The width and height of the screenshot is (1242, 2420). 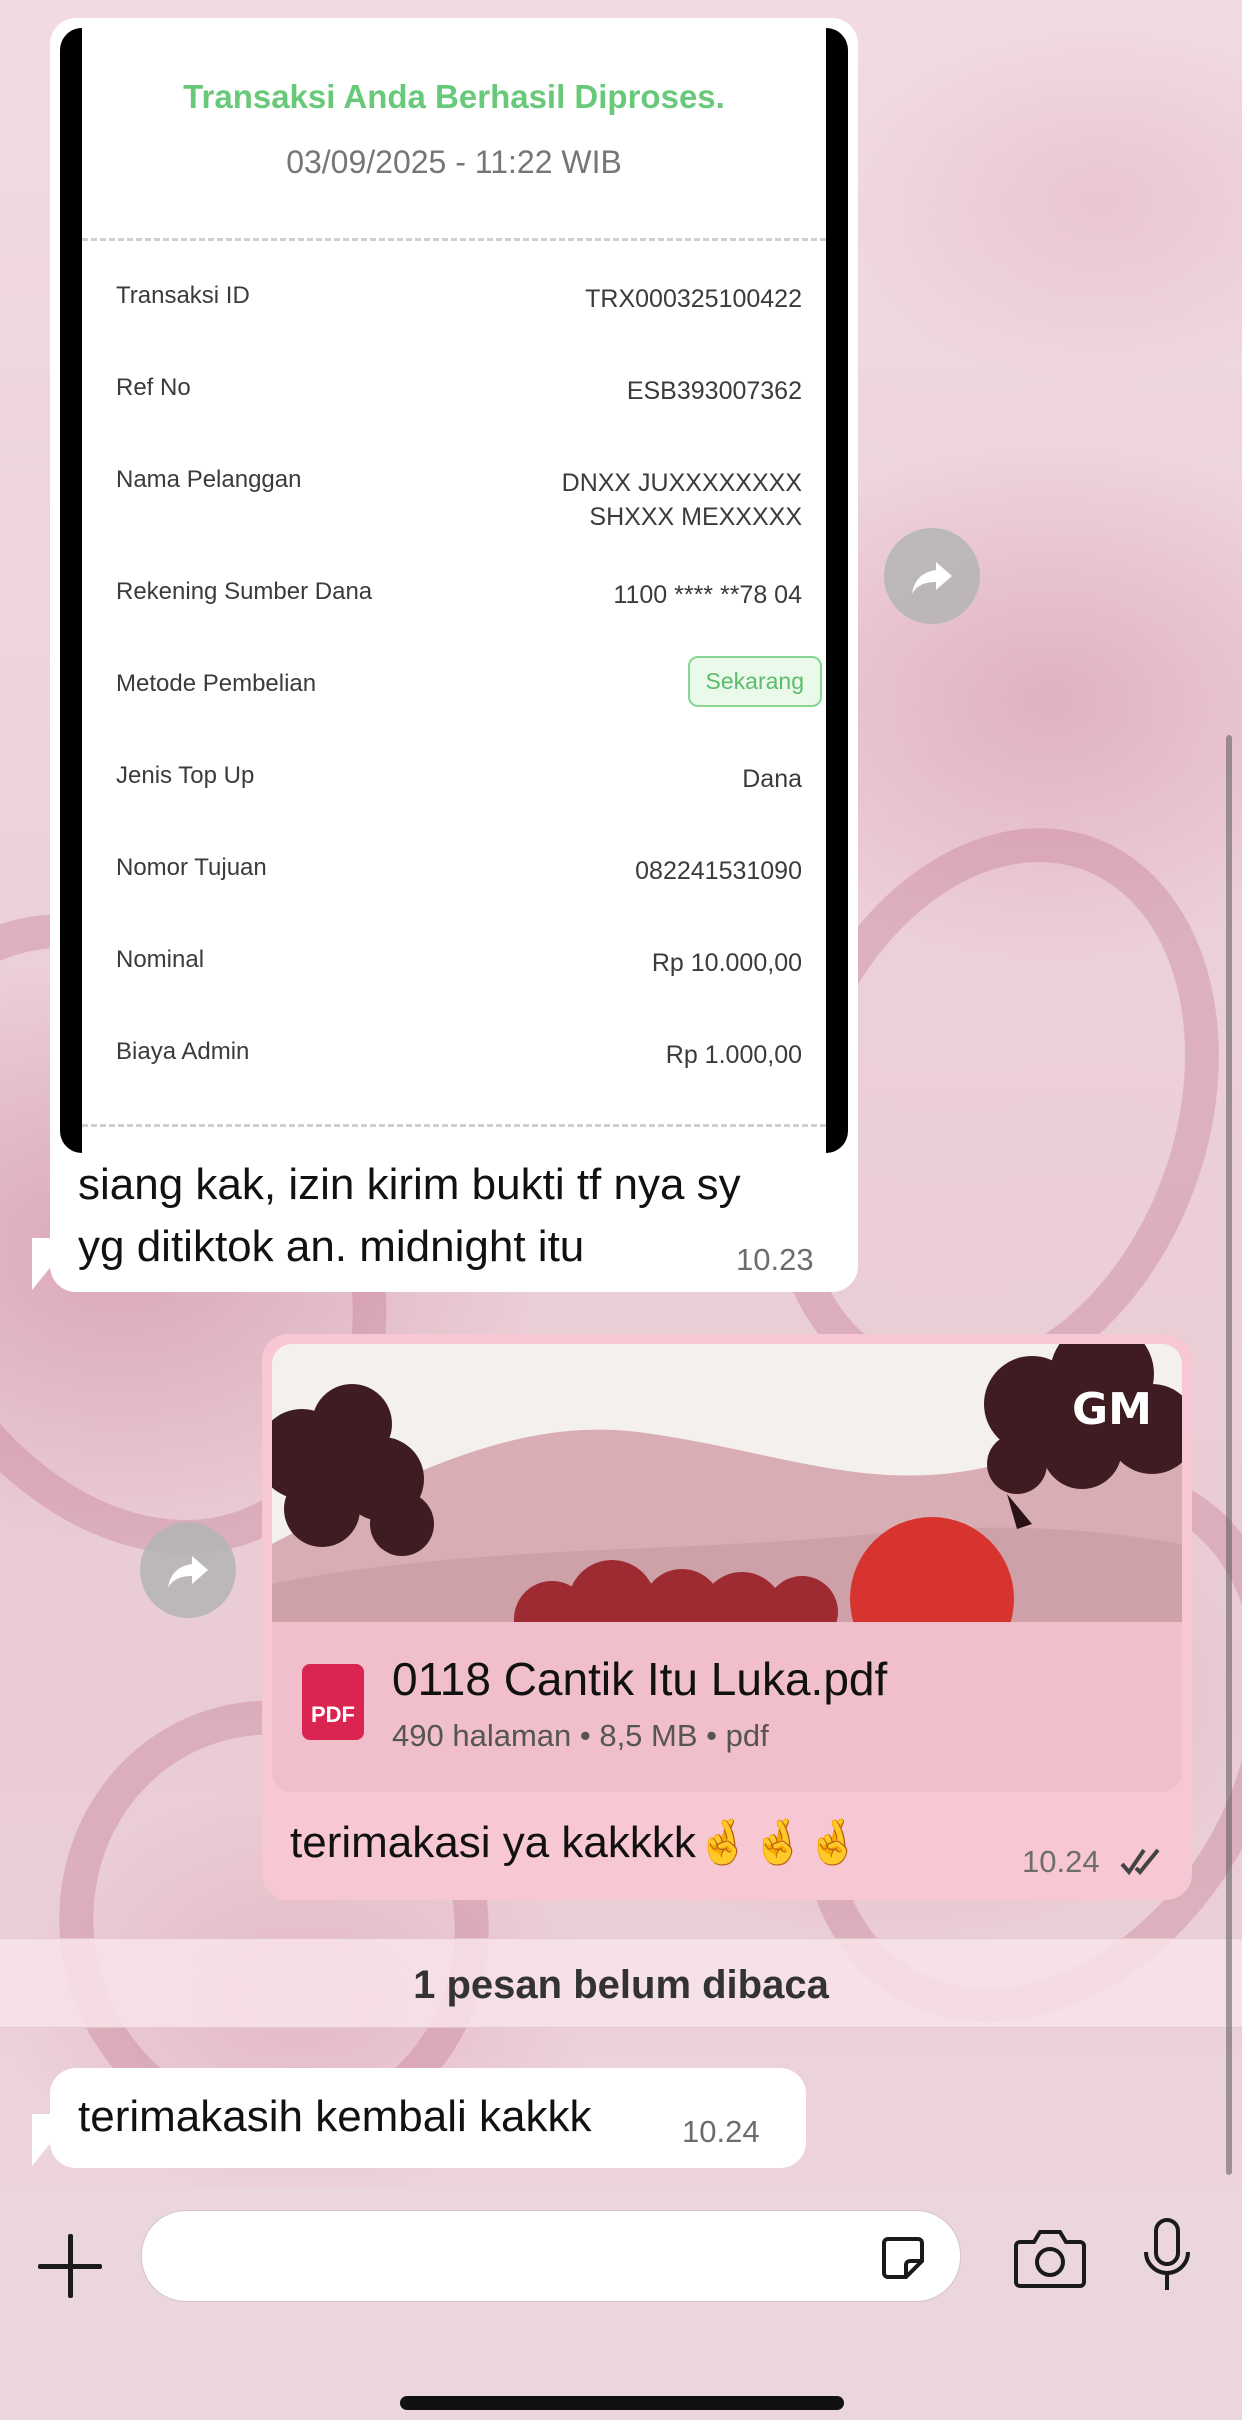 I want to click on microphone-icon, so click(x=1167, y=2257).